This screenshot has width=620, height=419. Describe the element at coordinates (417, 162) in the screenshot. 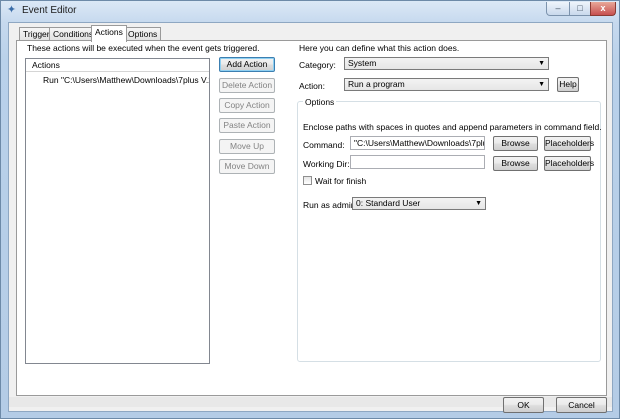

I see `working-dir-input` at that location.